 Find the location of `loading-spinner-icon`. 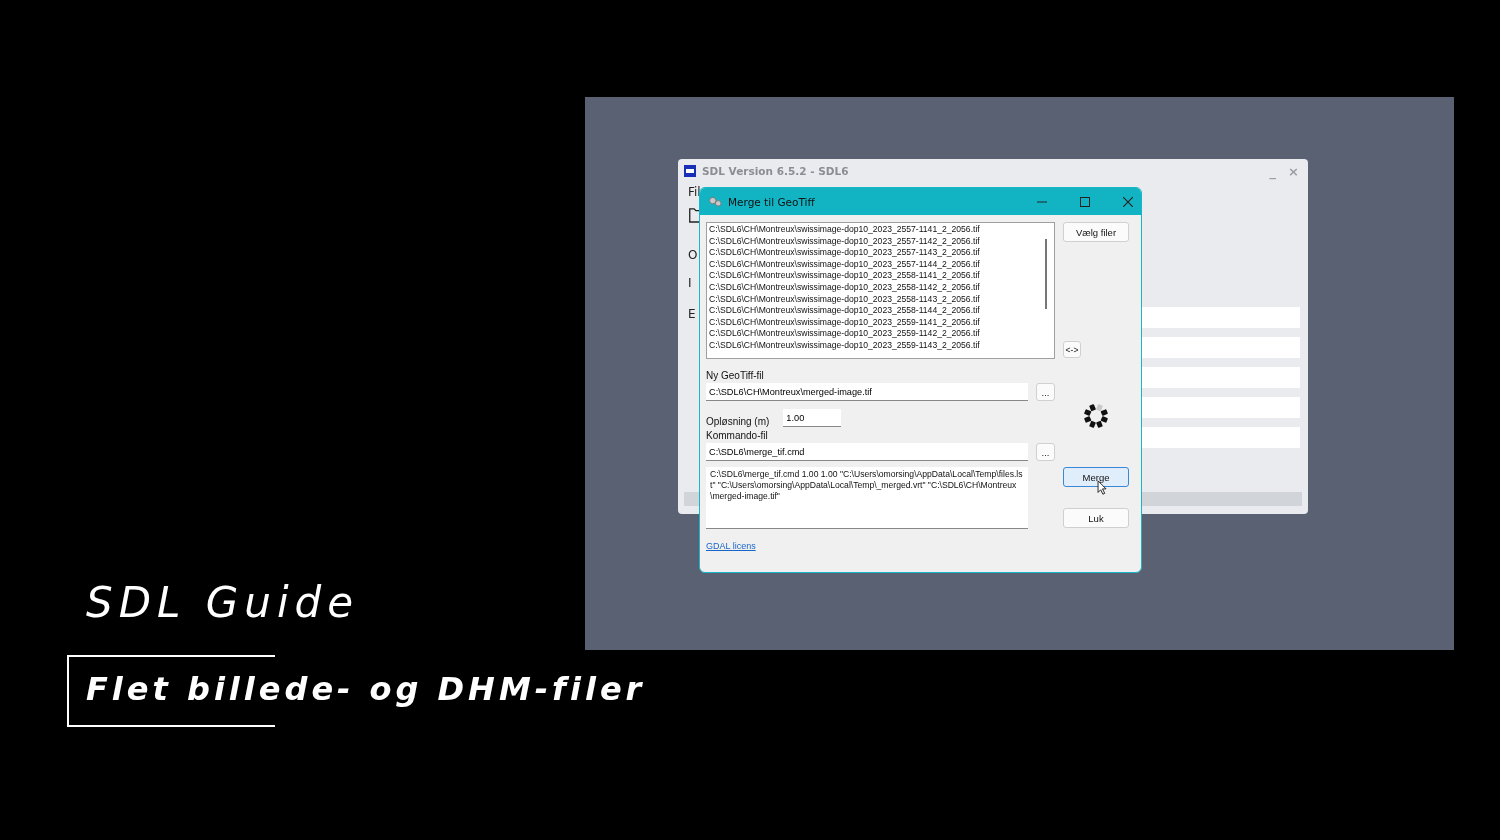

loading-spinner-icon is located at coordinates (1096, 416).